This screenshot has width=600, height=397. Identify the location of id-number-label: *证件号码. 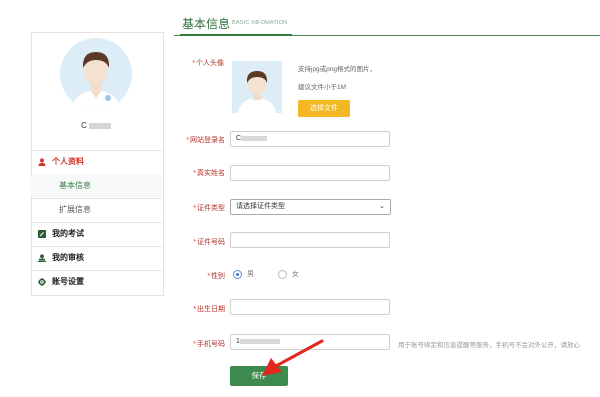
(209, 242).